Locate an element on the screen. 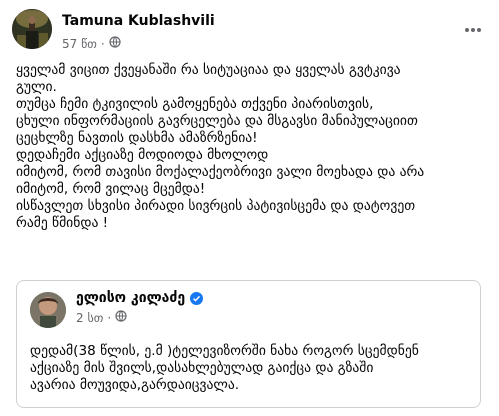  shared-author-avatar is located at coordinates (48, 310).